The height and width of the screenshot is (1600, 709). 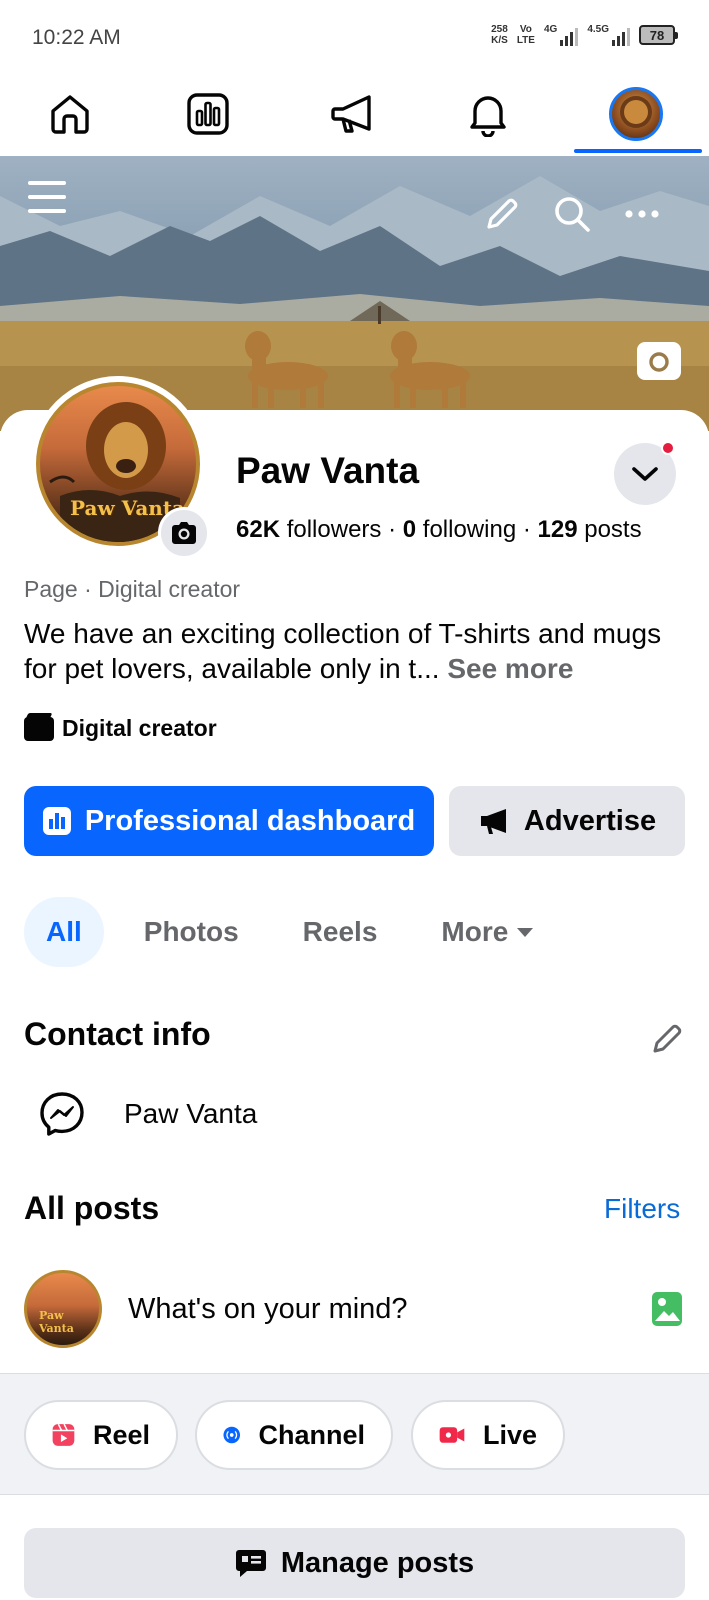 I want to click on professional-dashboard-button: Professional dashboard, so click(x=229, y=821).